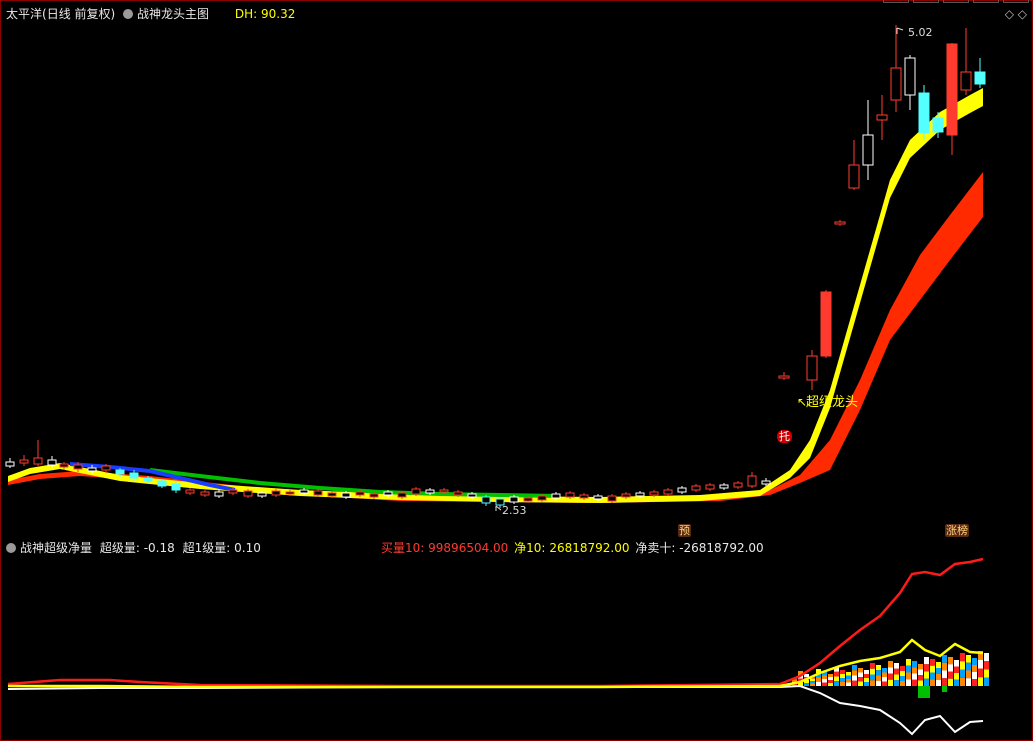 The image size is (1033, 741). I want to click on white-line, so click(495, 710).